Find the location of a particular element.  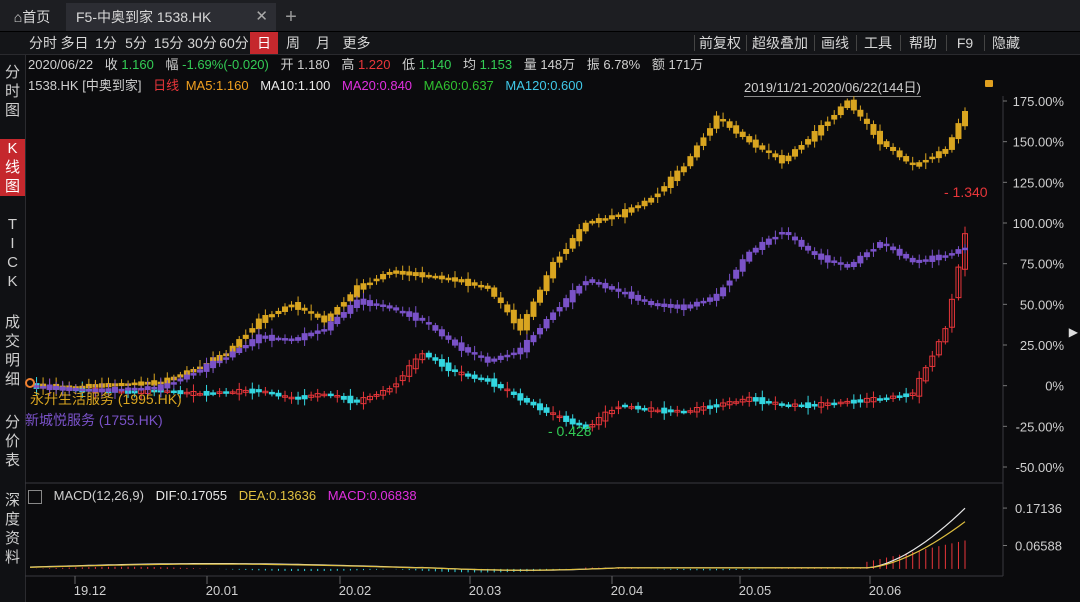

y-tick-label: 50.00% is located at coordinates (1042, 304).